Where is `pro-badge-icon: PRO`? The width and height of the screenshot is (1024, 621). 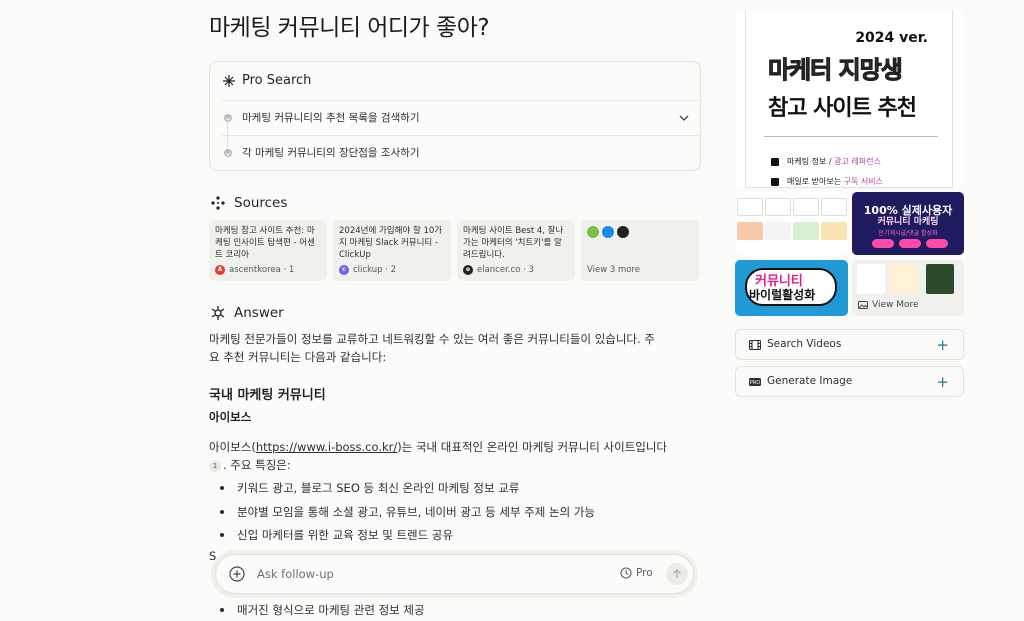 pro-badge-icon: PRO is located at coordinates (755, 382).